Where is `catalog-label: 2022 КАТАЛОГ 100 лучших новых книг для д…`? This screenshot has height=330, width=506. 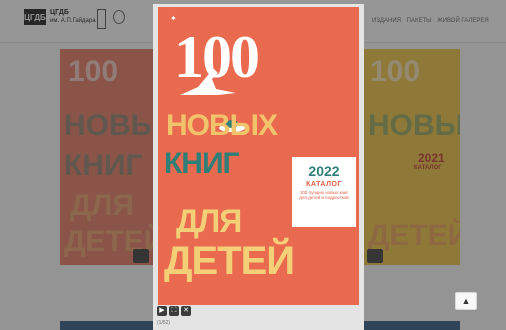
catalog-label: 2022 КАТАЛОГ 100 лучших новых книг для д… is located at coordinates (324, 192).